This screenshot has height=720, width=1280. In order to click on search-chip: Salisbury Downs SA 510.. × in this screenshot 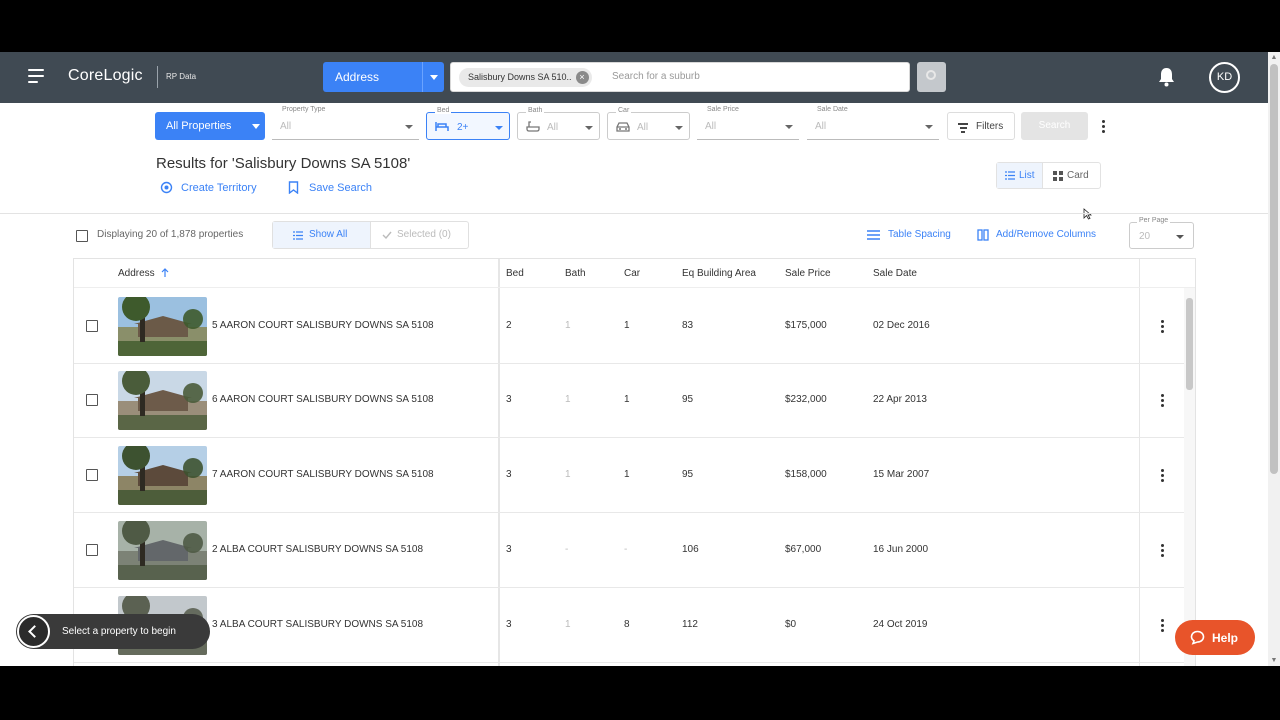, I will do `click(525, 77)`.